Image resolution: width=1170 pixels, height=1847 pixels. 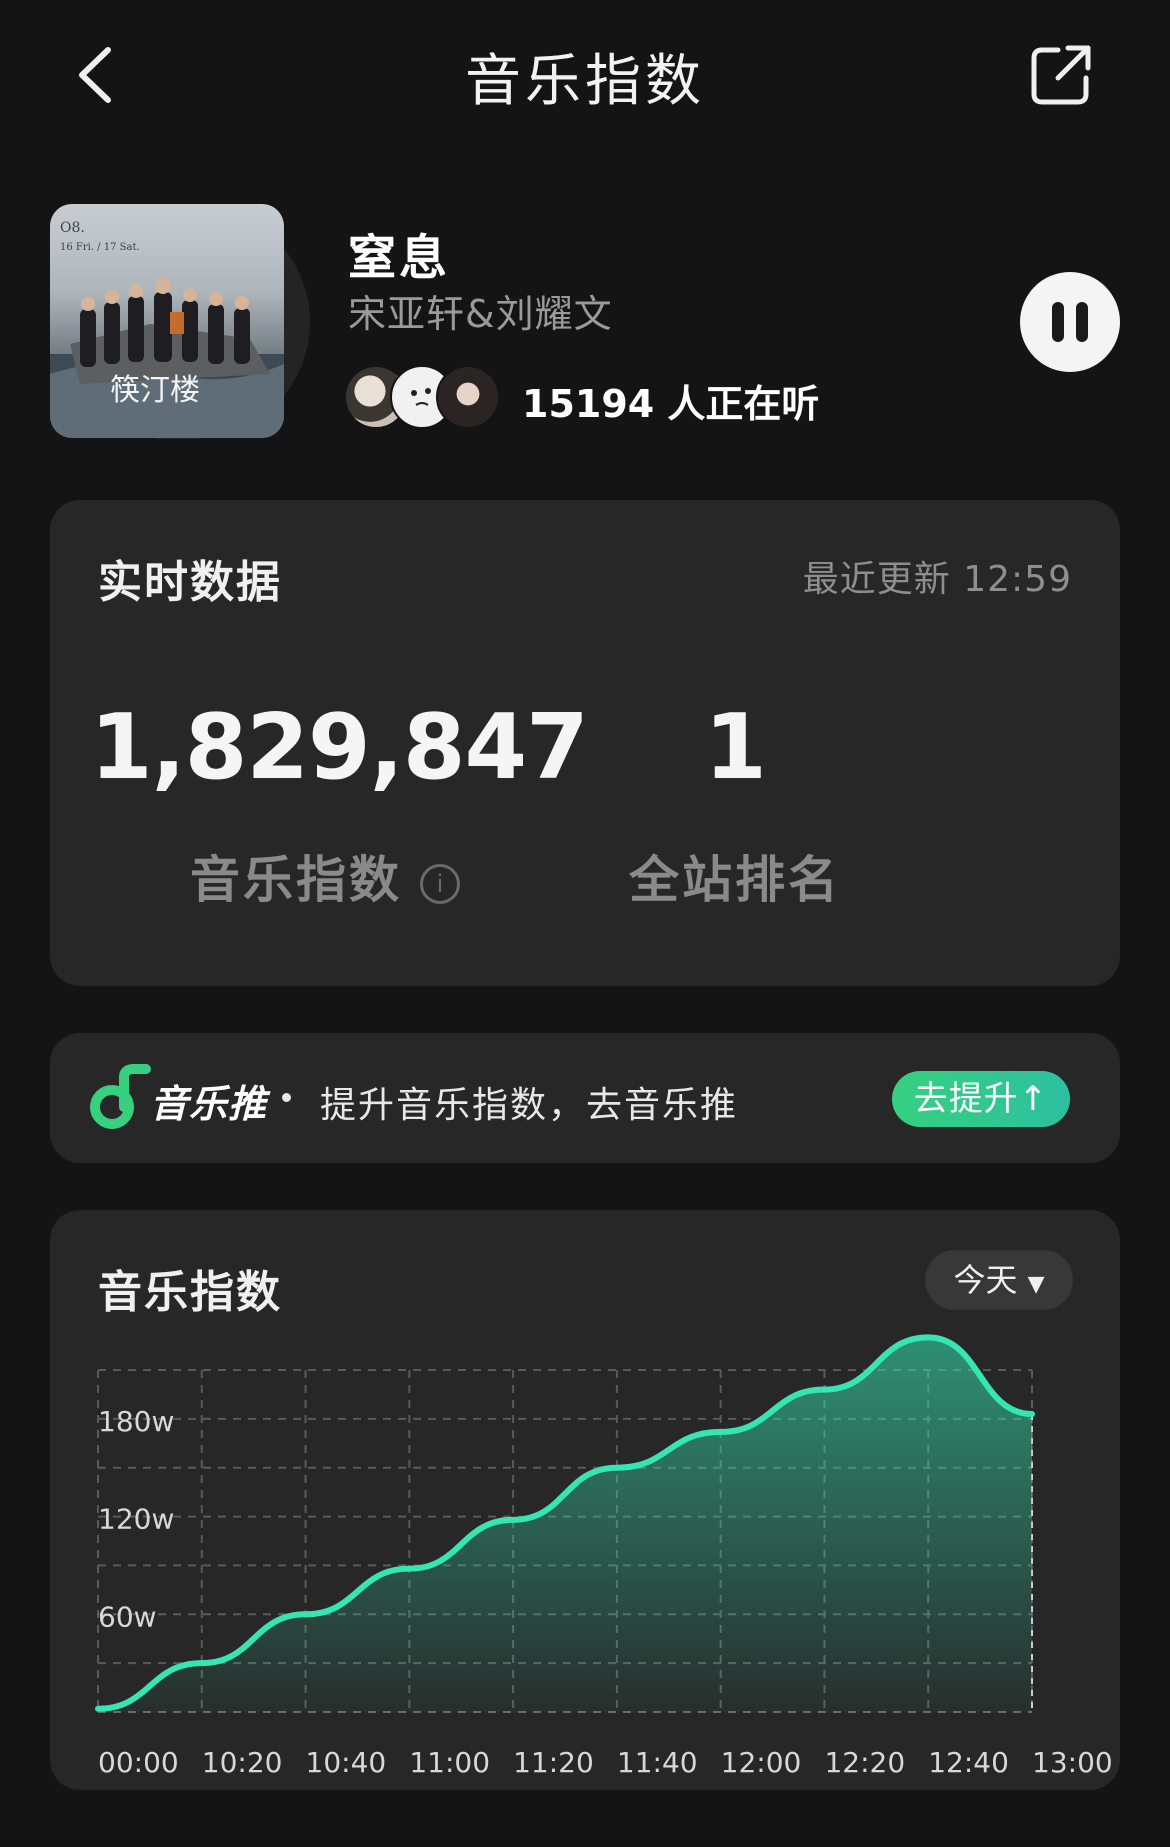 What do you see at coordinates (136, 1421) in the screenshot?
I see `y-tick-label: 180w` at bounding box center [136, 1421].